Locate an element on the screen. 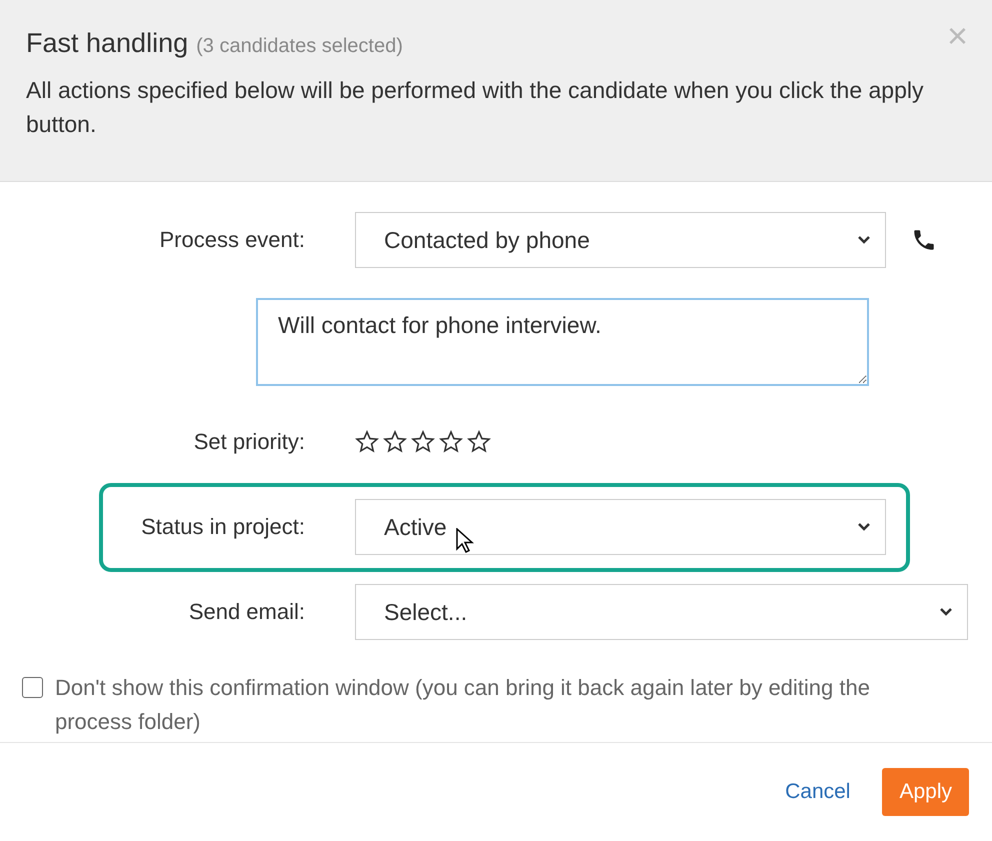 The height and width of the screenshot is (841, 992). selection-count: (3 candidates selected) is located at coordinates (299, 46).